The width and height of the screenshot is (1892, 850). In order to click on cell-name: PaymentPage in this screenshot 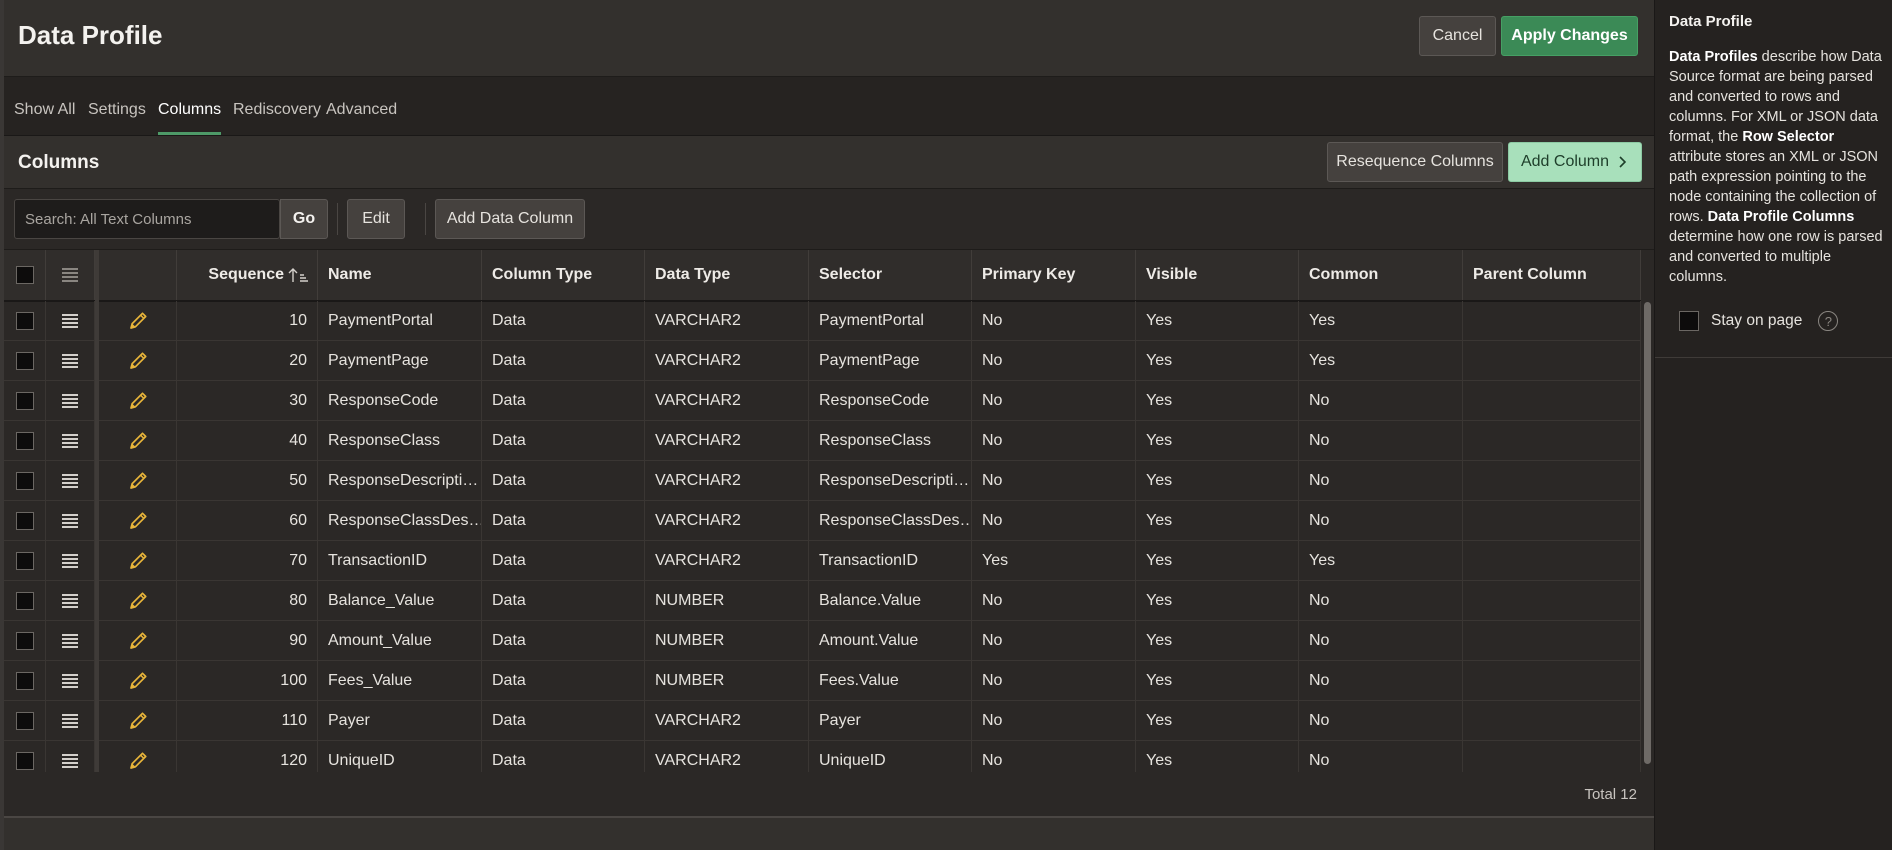, I will do `click(400, 360)`.